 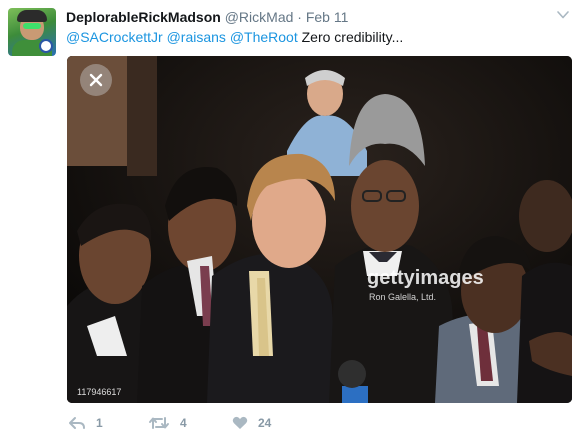 I want to click on retweet-icon, so click(x=159, y=423).